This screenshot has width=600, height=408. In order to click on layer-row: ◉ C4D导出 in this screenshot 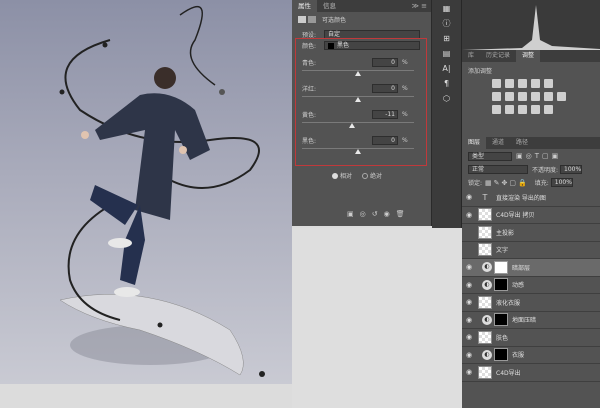, I will do `click(531, 373)`.